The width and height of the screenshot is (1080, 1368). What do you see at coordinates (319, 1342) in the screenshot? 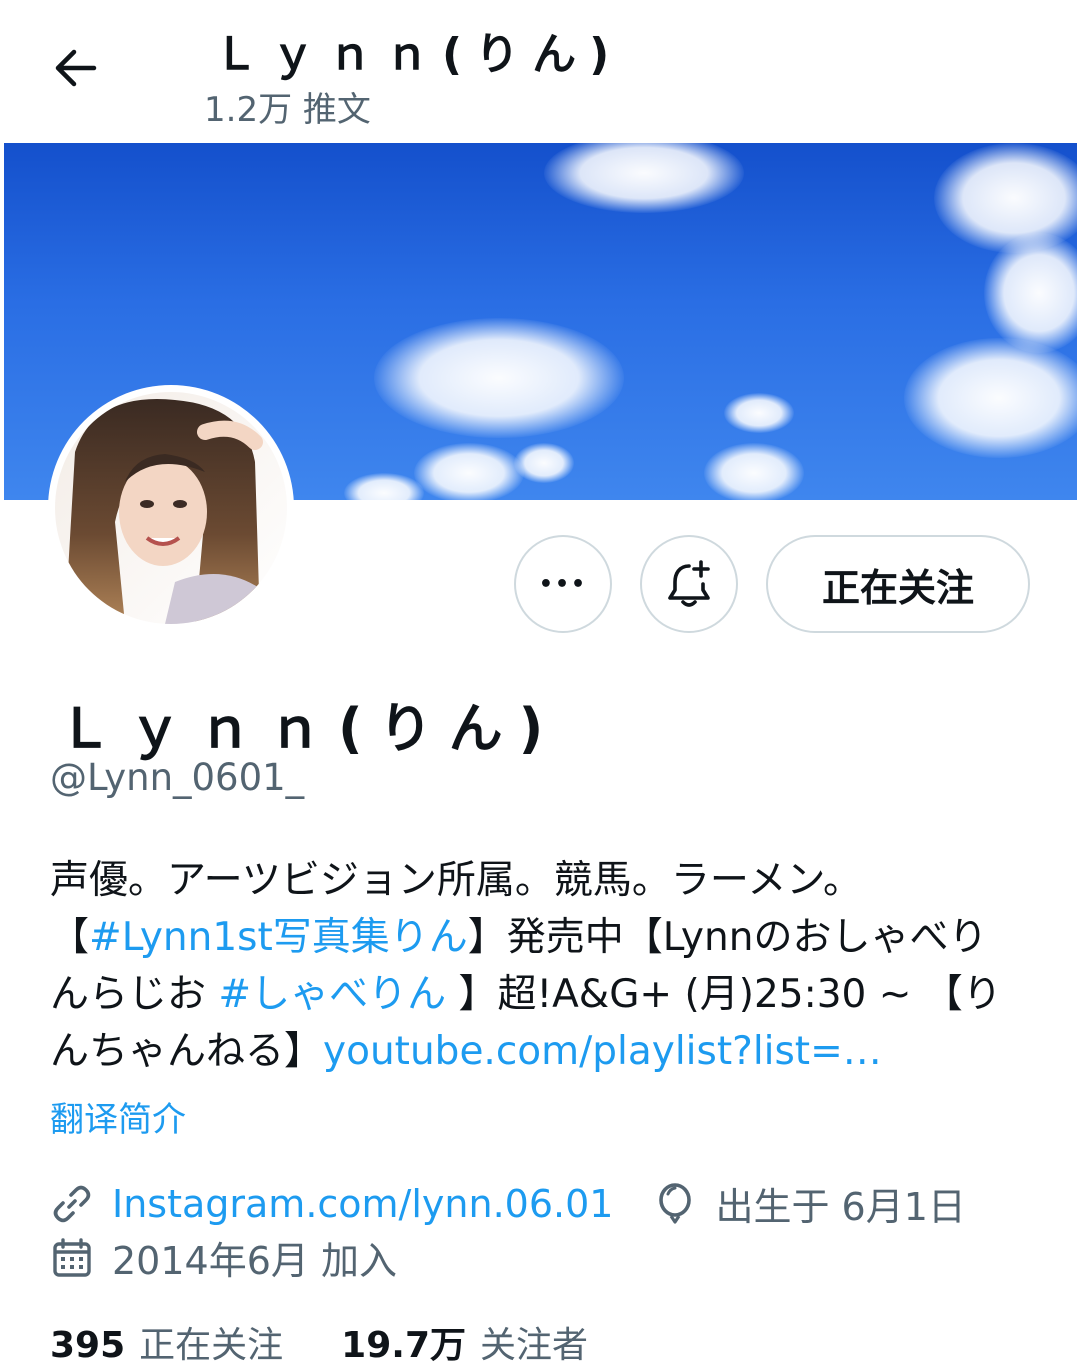
I see `follow-stats: 395 正在关注 19.7万 关注者` at bounding box center [319, 1342].